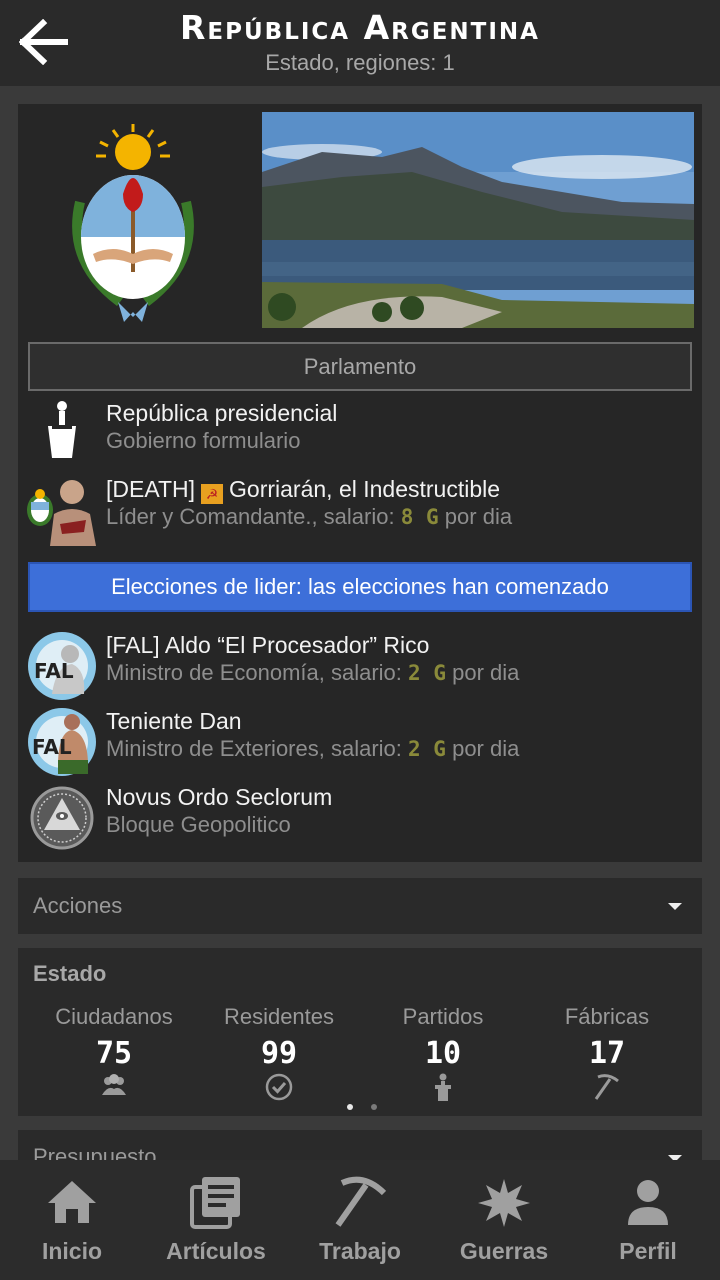 The image size is (720, 1280). Describe the element at coordinates (254, 748) in the screenshot. I see `minister-foreign-role: Ministro de Exteriores, salario:` at that location.